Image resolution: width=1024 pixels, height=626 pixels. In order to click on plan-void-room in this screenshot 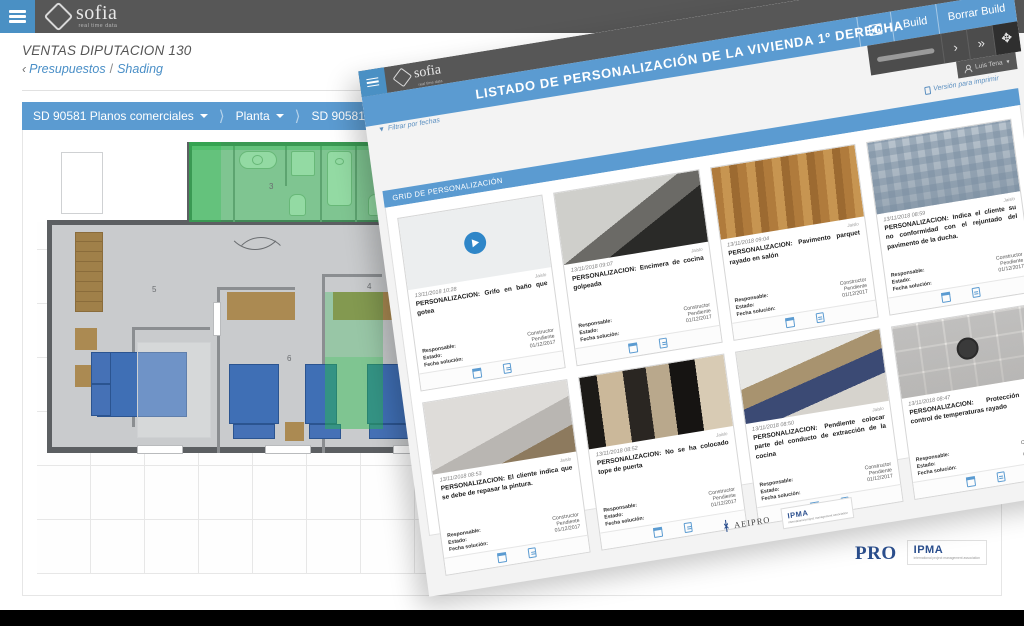, I will do `click(82, 183)`.